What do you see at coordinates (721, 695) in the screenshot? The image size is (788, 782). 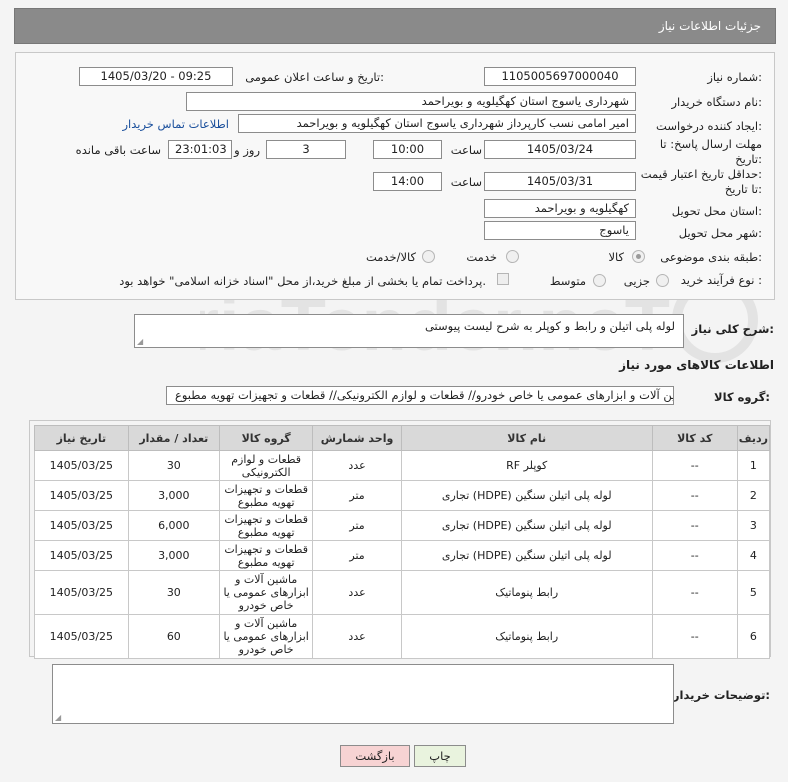 I see `buyer-notes-label: توضیحات خریدار:` at bounding box center [721, 695].